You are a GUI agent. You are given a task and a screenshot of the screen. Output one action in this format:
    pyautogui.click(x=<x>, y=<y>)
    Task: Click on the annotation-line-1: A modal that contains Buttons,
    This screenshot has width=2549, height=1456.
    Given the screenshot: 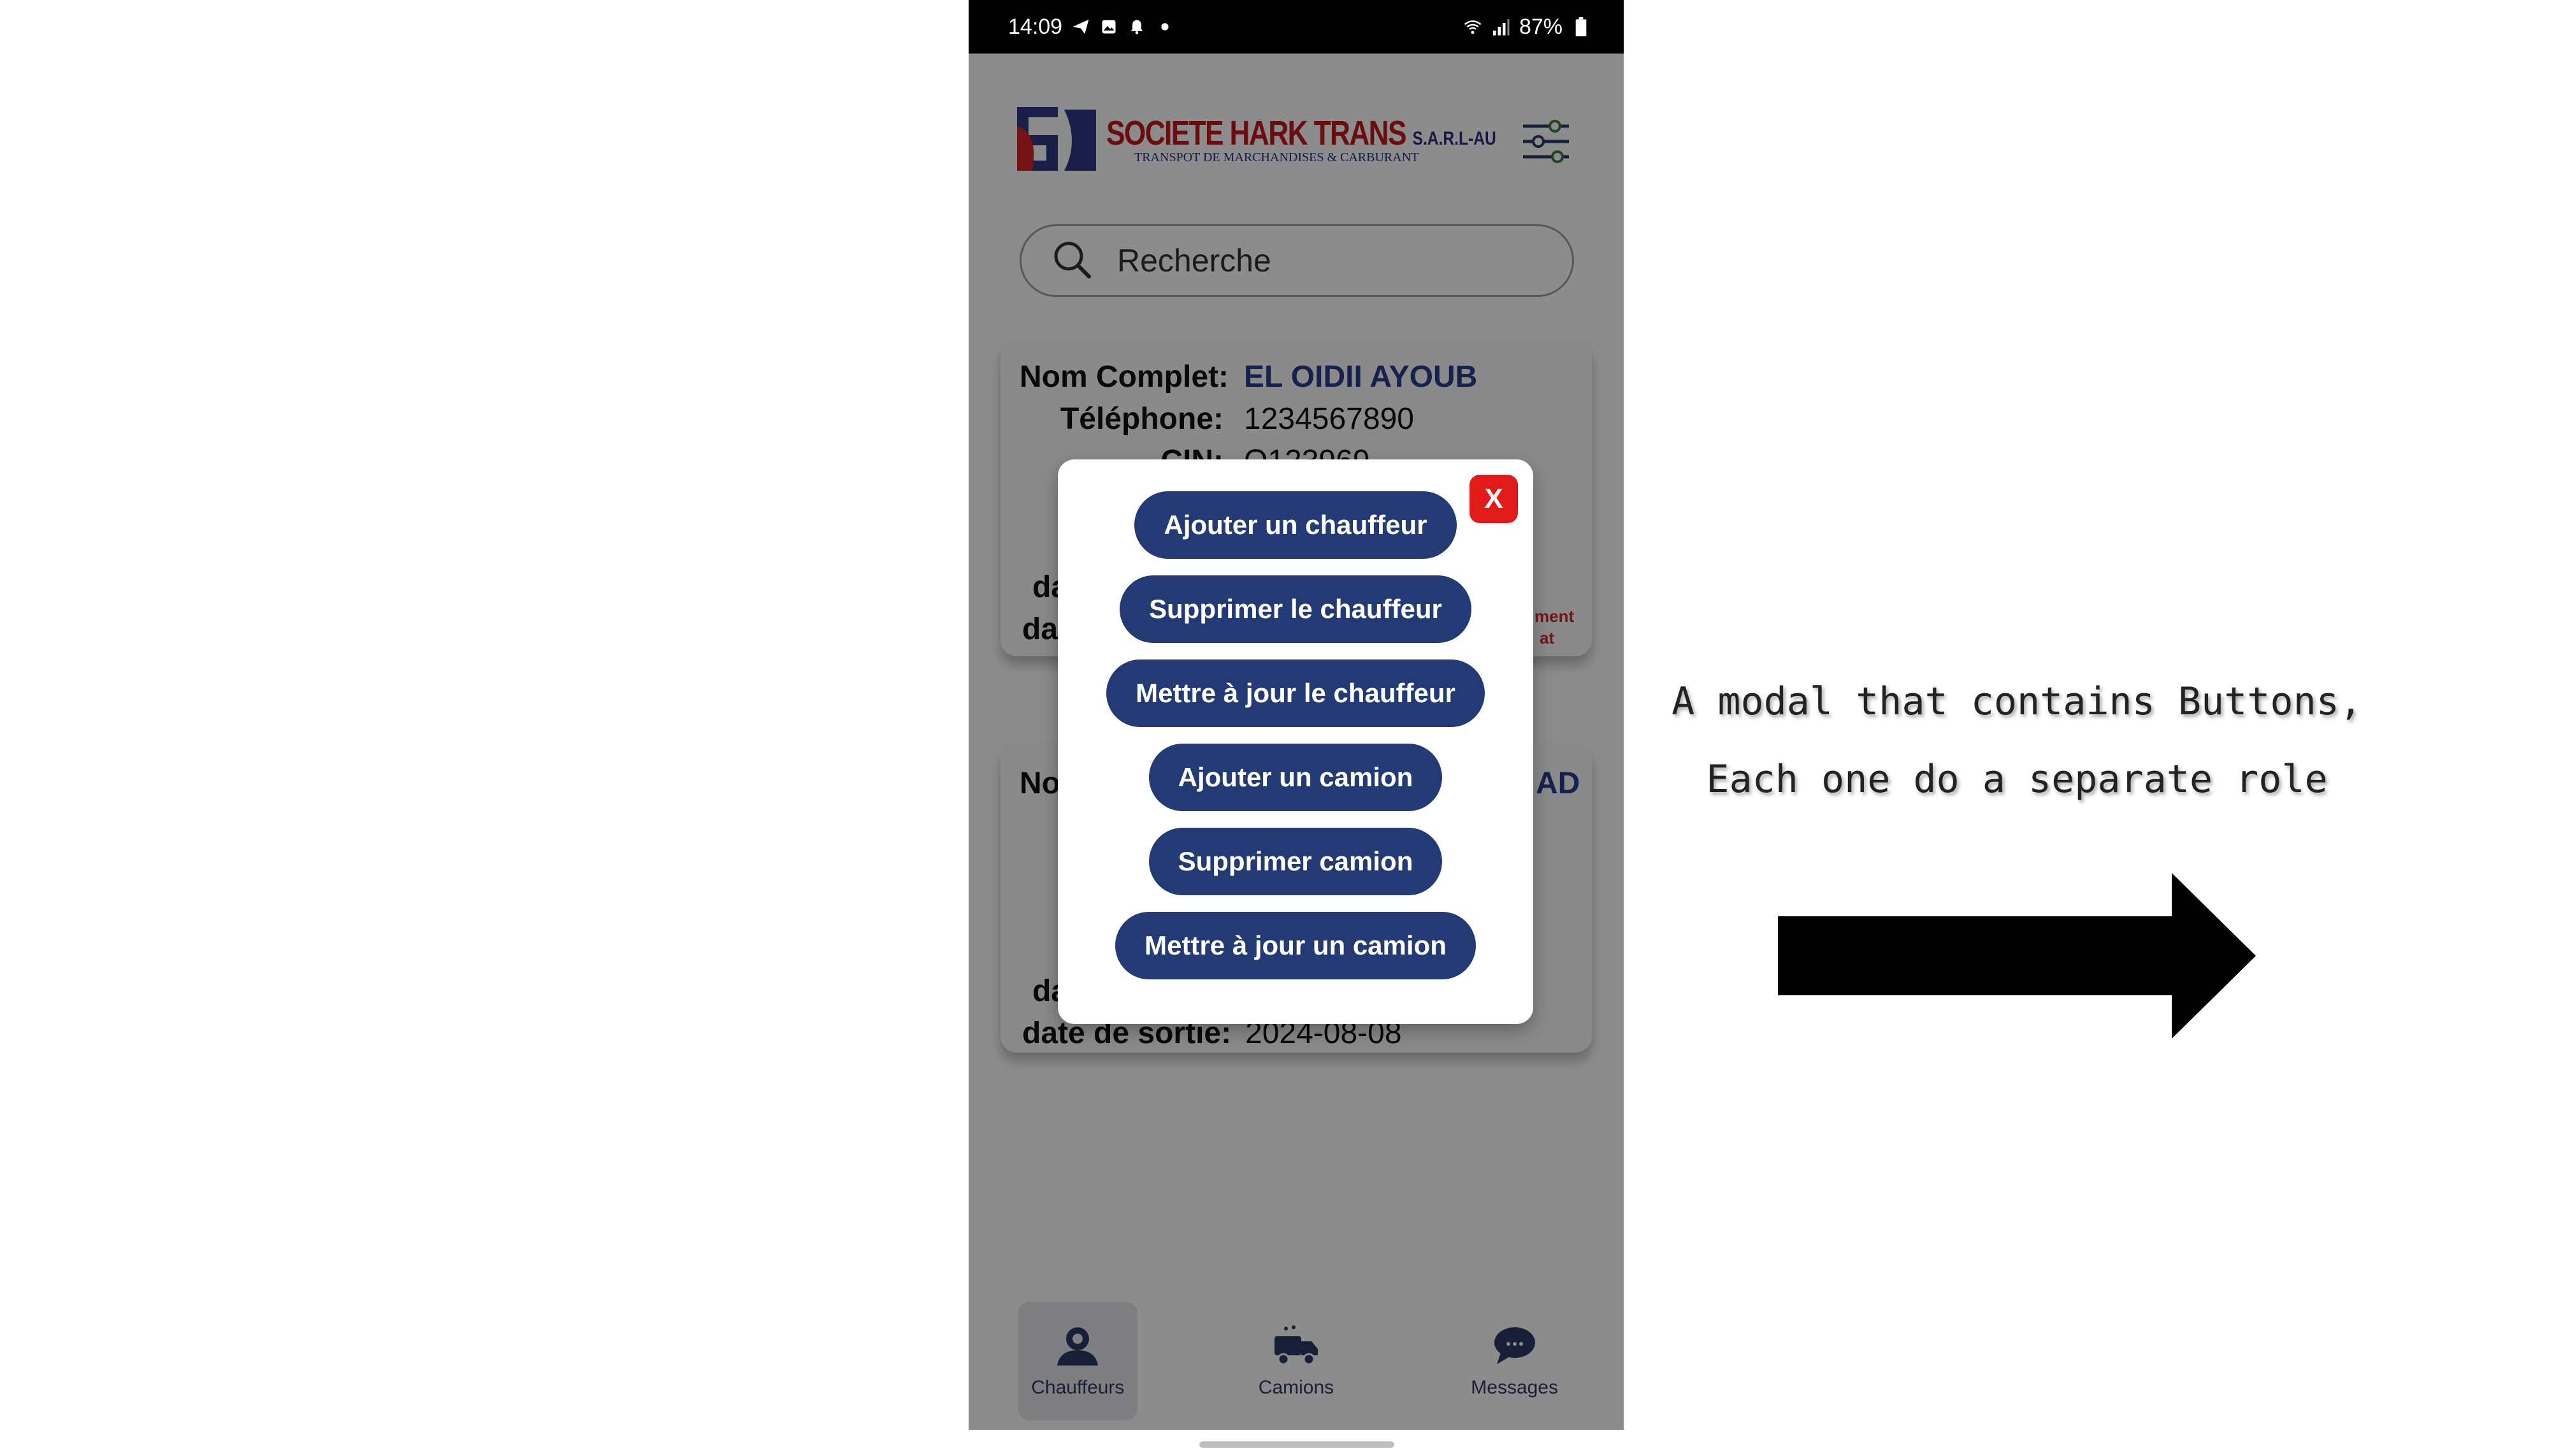 What is the action you would take?
    pyautogui.click(x=2017, y=701)
    